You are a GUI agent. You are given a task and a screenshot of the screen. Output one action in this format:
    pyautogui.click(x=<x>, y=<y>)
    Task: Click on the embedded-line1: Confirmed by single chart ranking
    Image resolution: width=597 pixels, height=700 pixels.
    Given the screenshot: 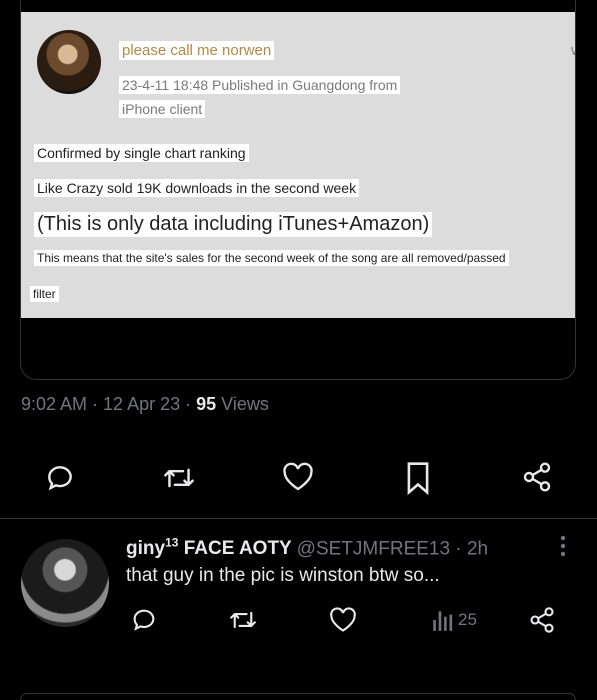 What is the action you would take?
    pyautogui.click(x=141, y=153)
    